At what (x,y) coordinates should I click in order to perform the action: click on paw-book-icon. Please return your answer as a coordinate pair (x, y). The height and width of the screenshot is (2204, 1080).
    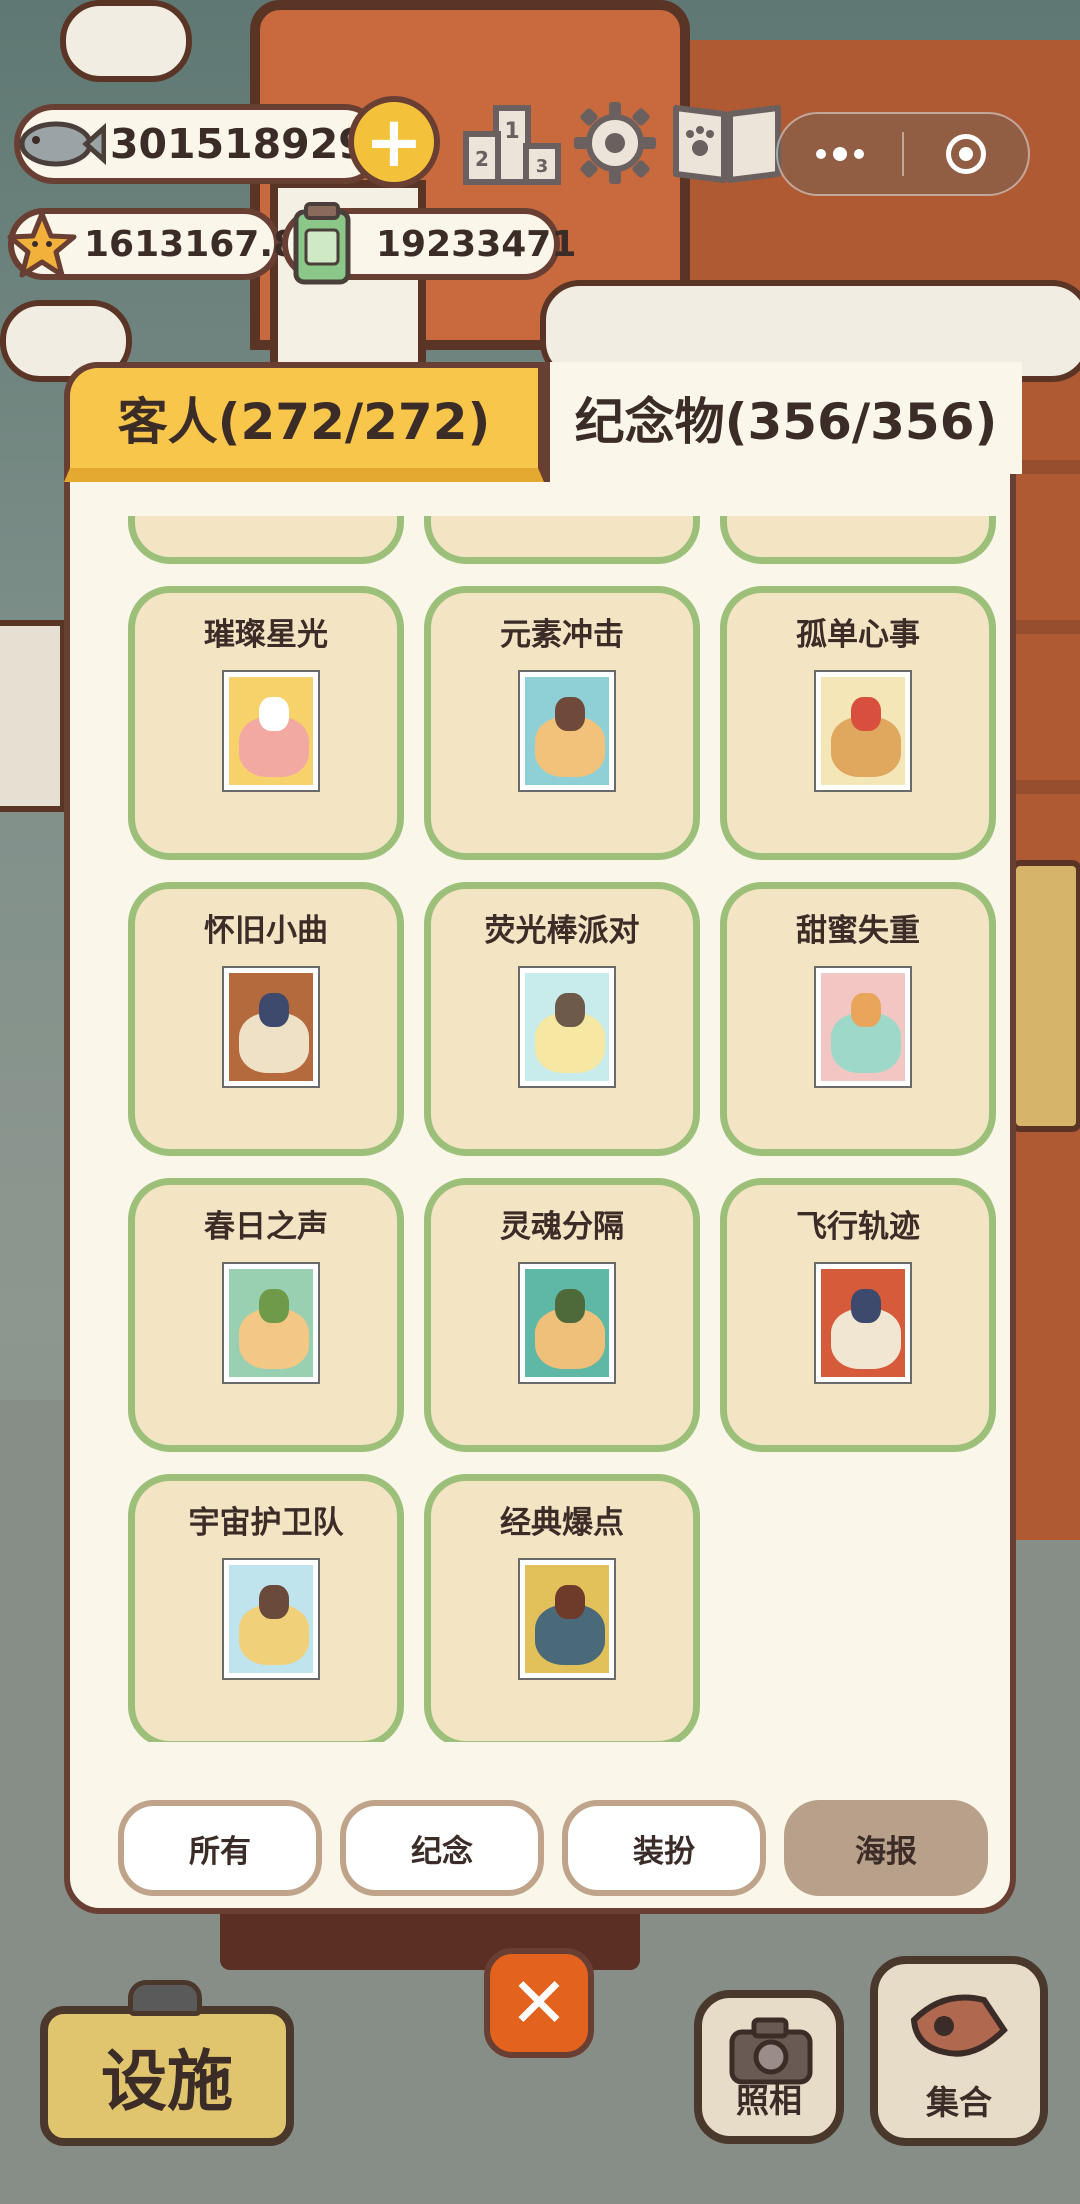
    Looking at the image, I should click on (727, 141).